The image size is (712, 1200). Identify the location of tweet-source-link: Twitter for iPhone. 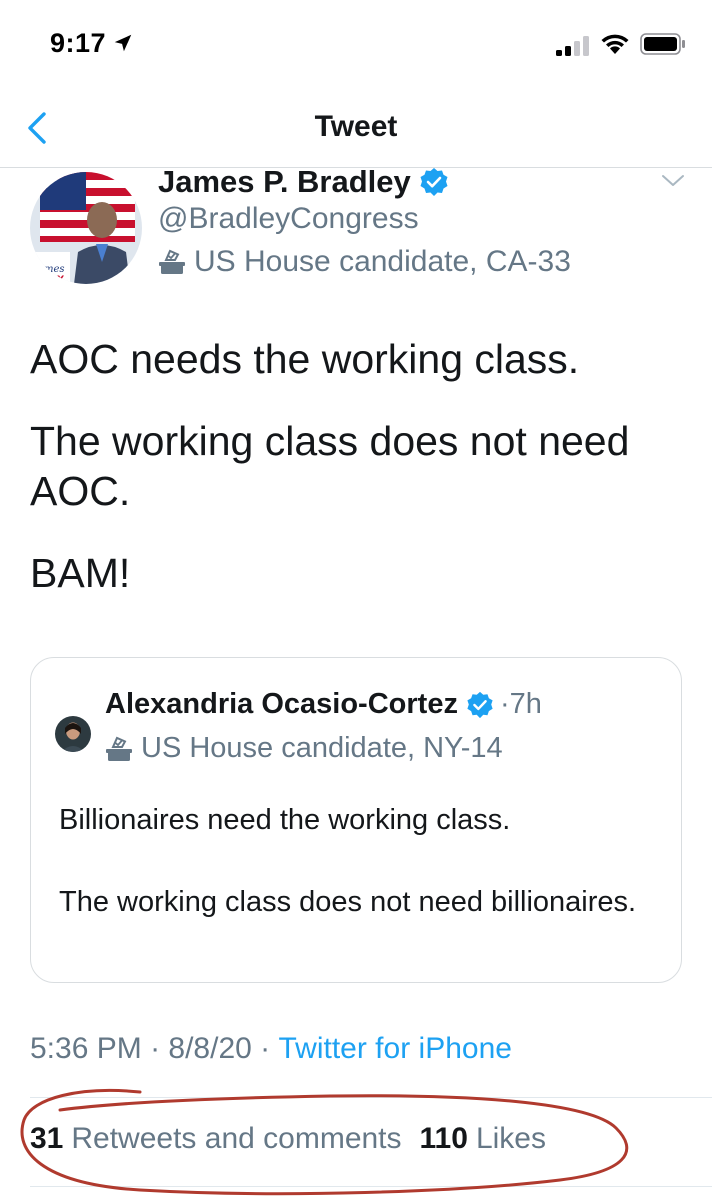
(395, 1049).